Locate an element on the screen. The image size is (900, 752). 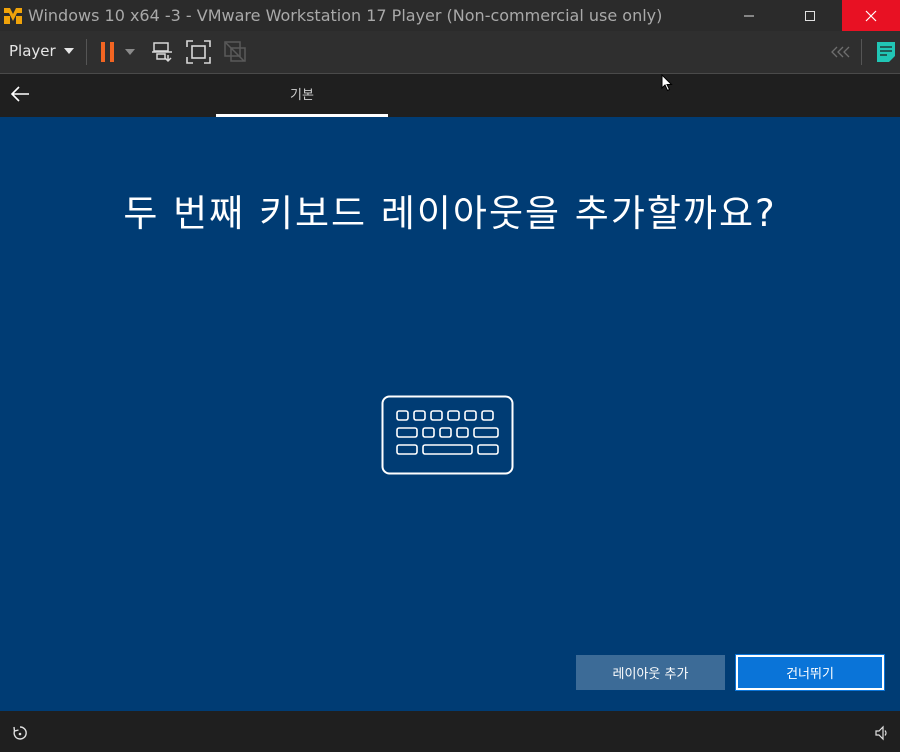
player-menu-button: Player is located at coordinates (41, 51).